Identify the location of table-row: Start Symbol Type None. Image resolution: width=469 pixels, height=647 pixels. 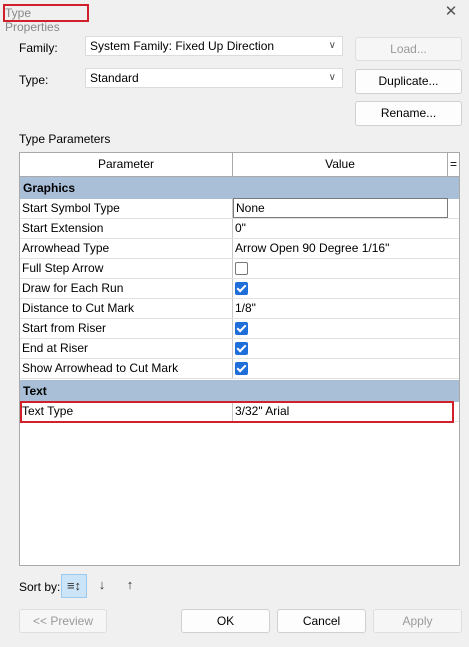
(239, 208).